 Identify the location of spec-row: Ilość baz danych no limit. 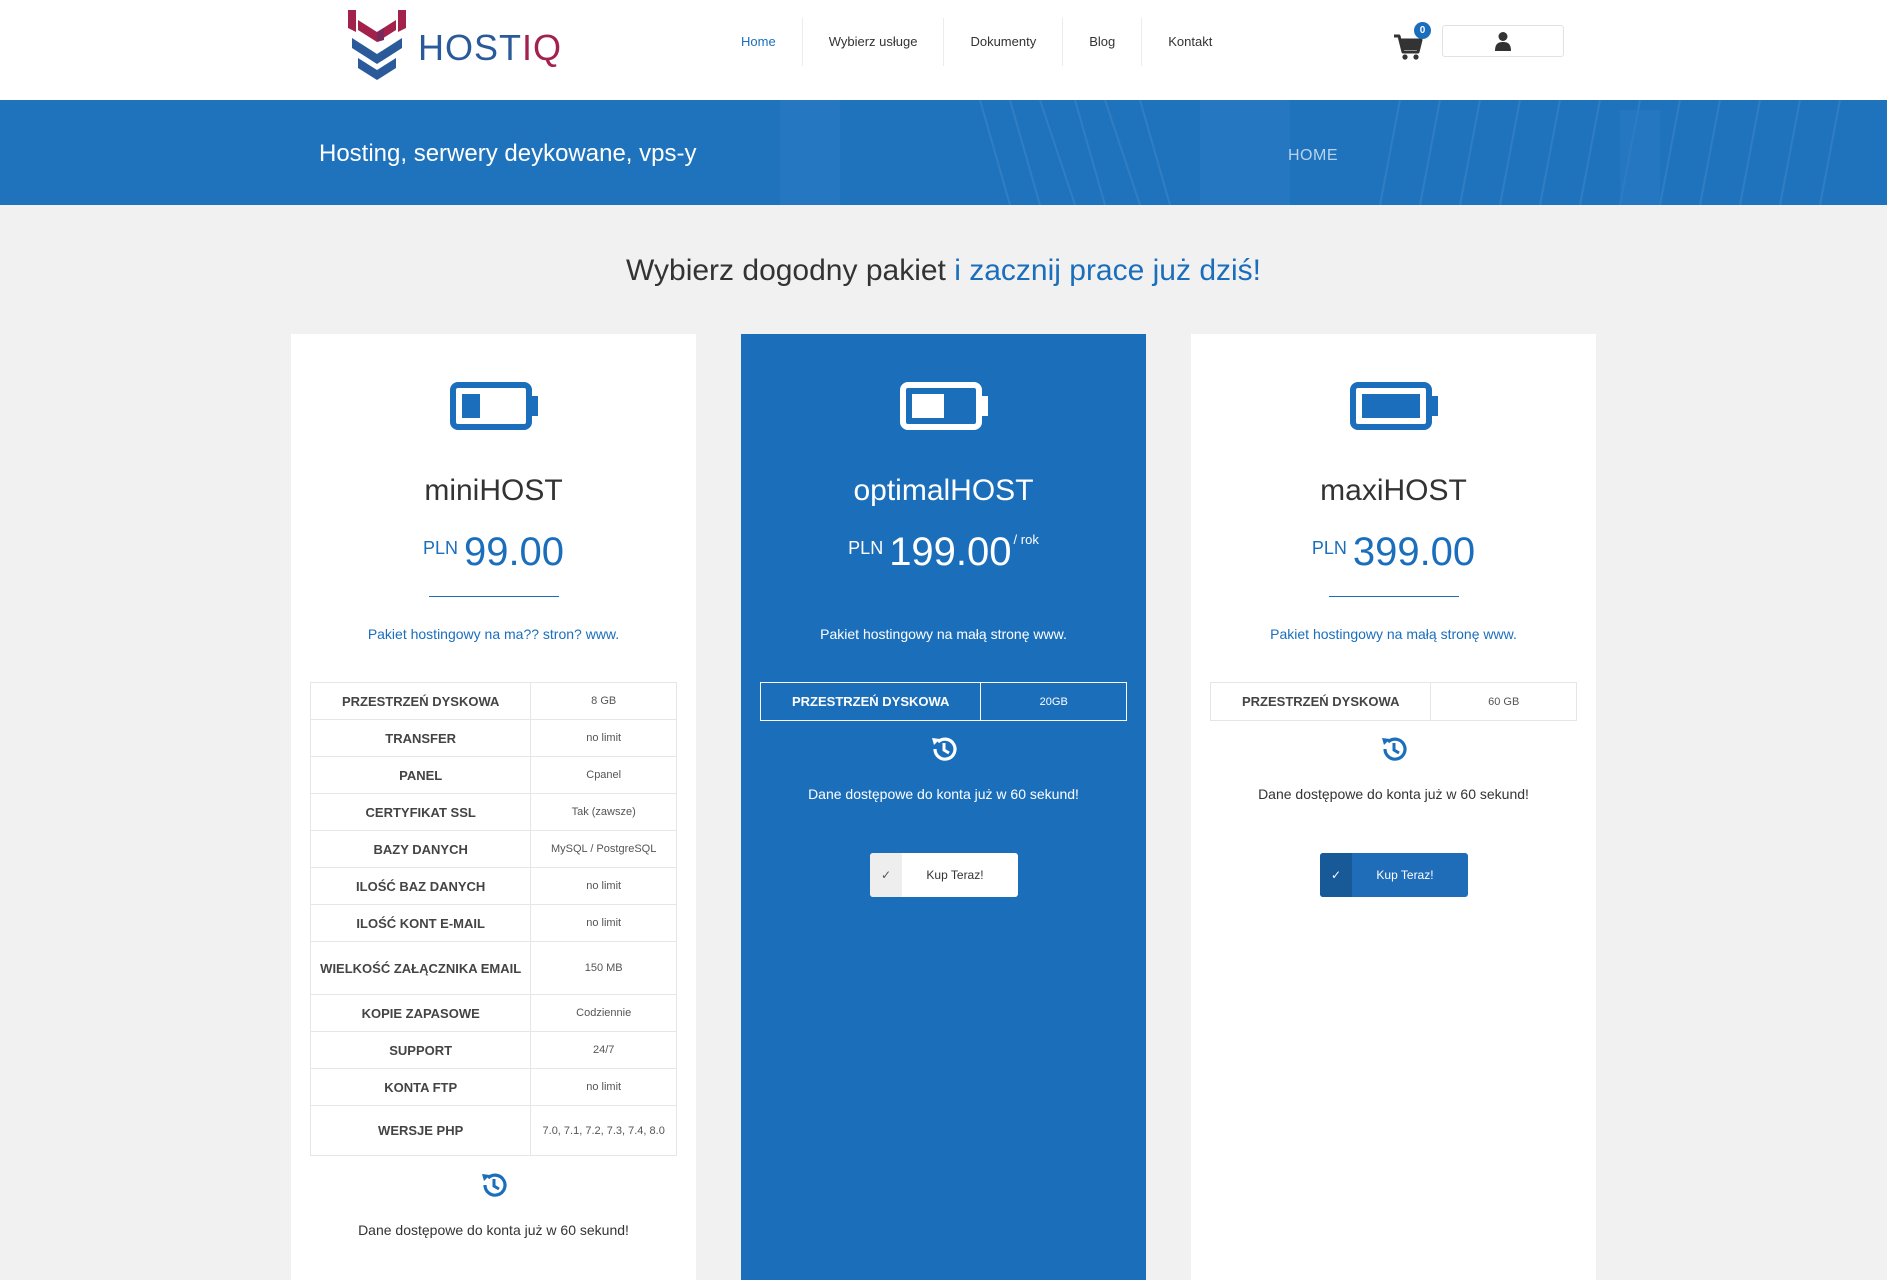
(493, 886).